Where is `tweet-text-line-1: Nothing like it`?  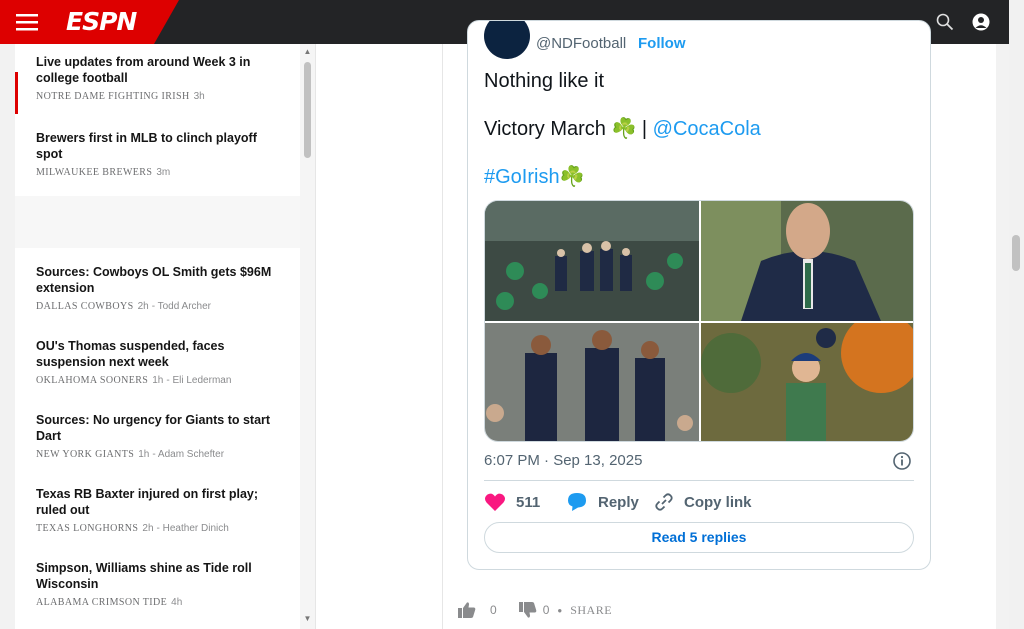 tweet-text-line-1: Nothing like it is located at coordinates (544, 81).